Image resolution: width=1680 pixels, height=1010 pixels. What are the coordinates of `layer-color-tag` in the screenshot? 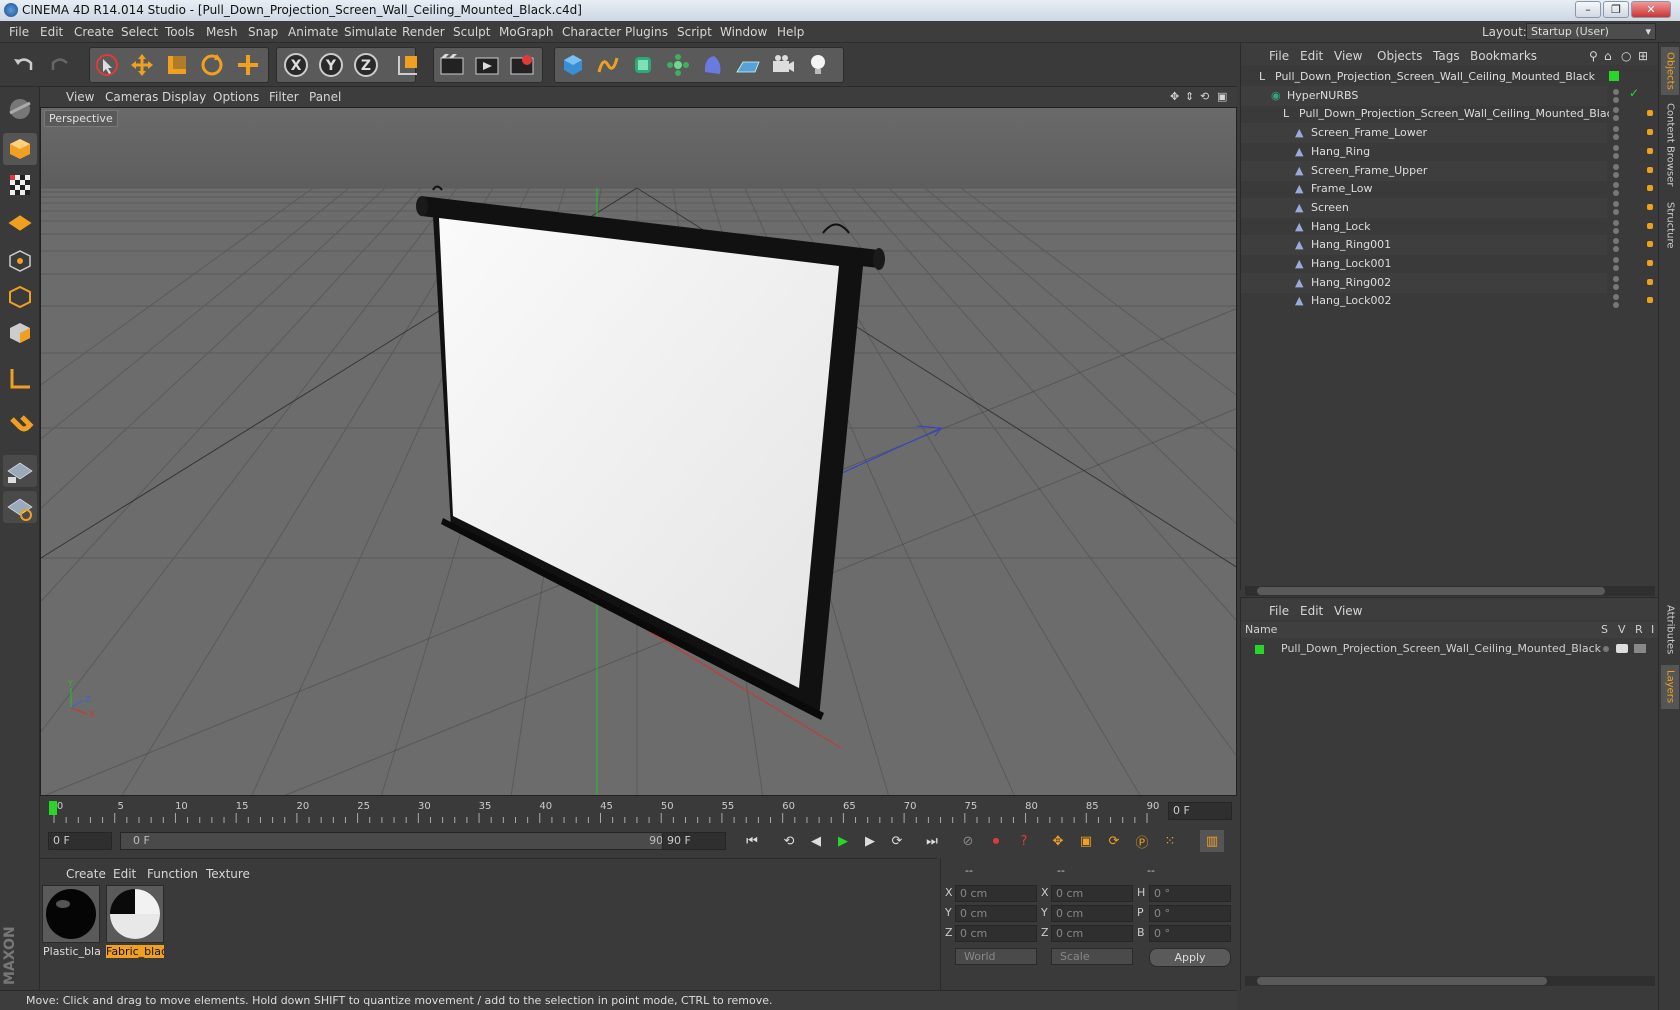 It's located at (1614, 76).